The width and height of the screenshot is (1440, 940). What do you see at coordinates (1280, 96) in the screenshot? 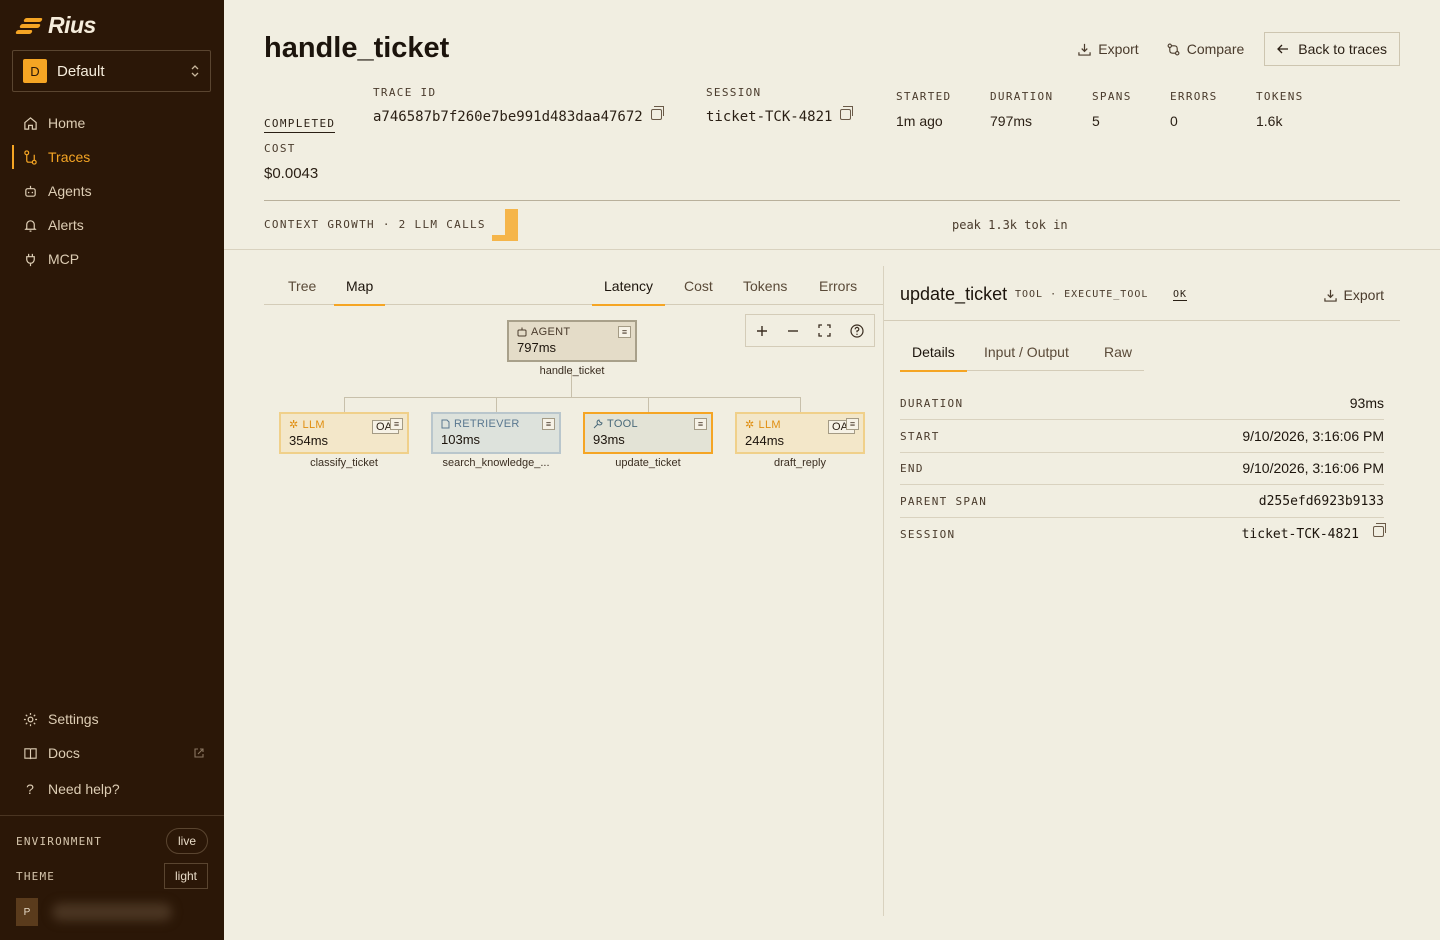
I see `tokens-label: TOKENS` at bounding box center [1280, 96].